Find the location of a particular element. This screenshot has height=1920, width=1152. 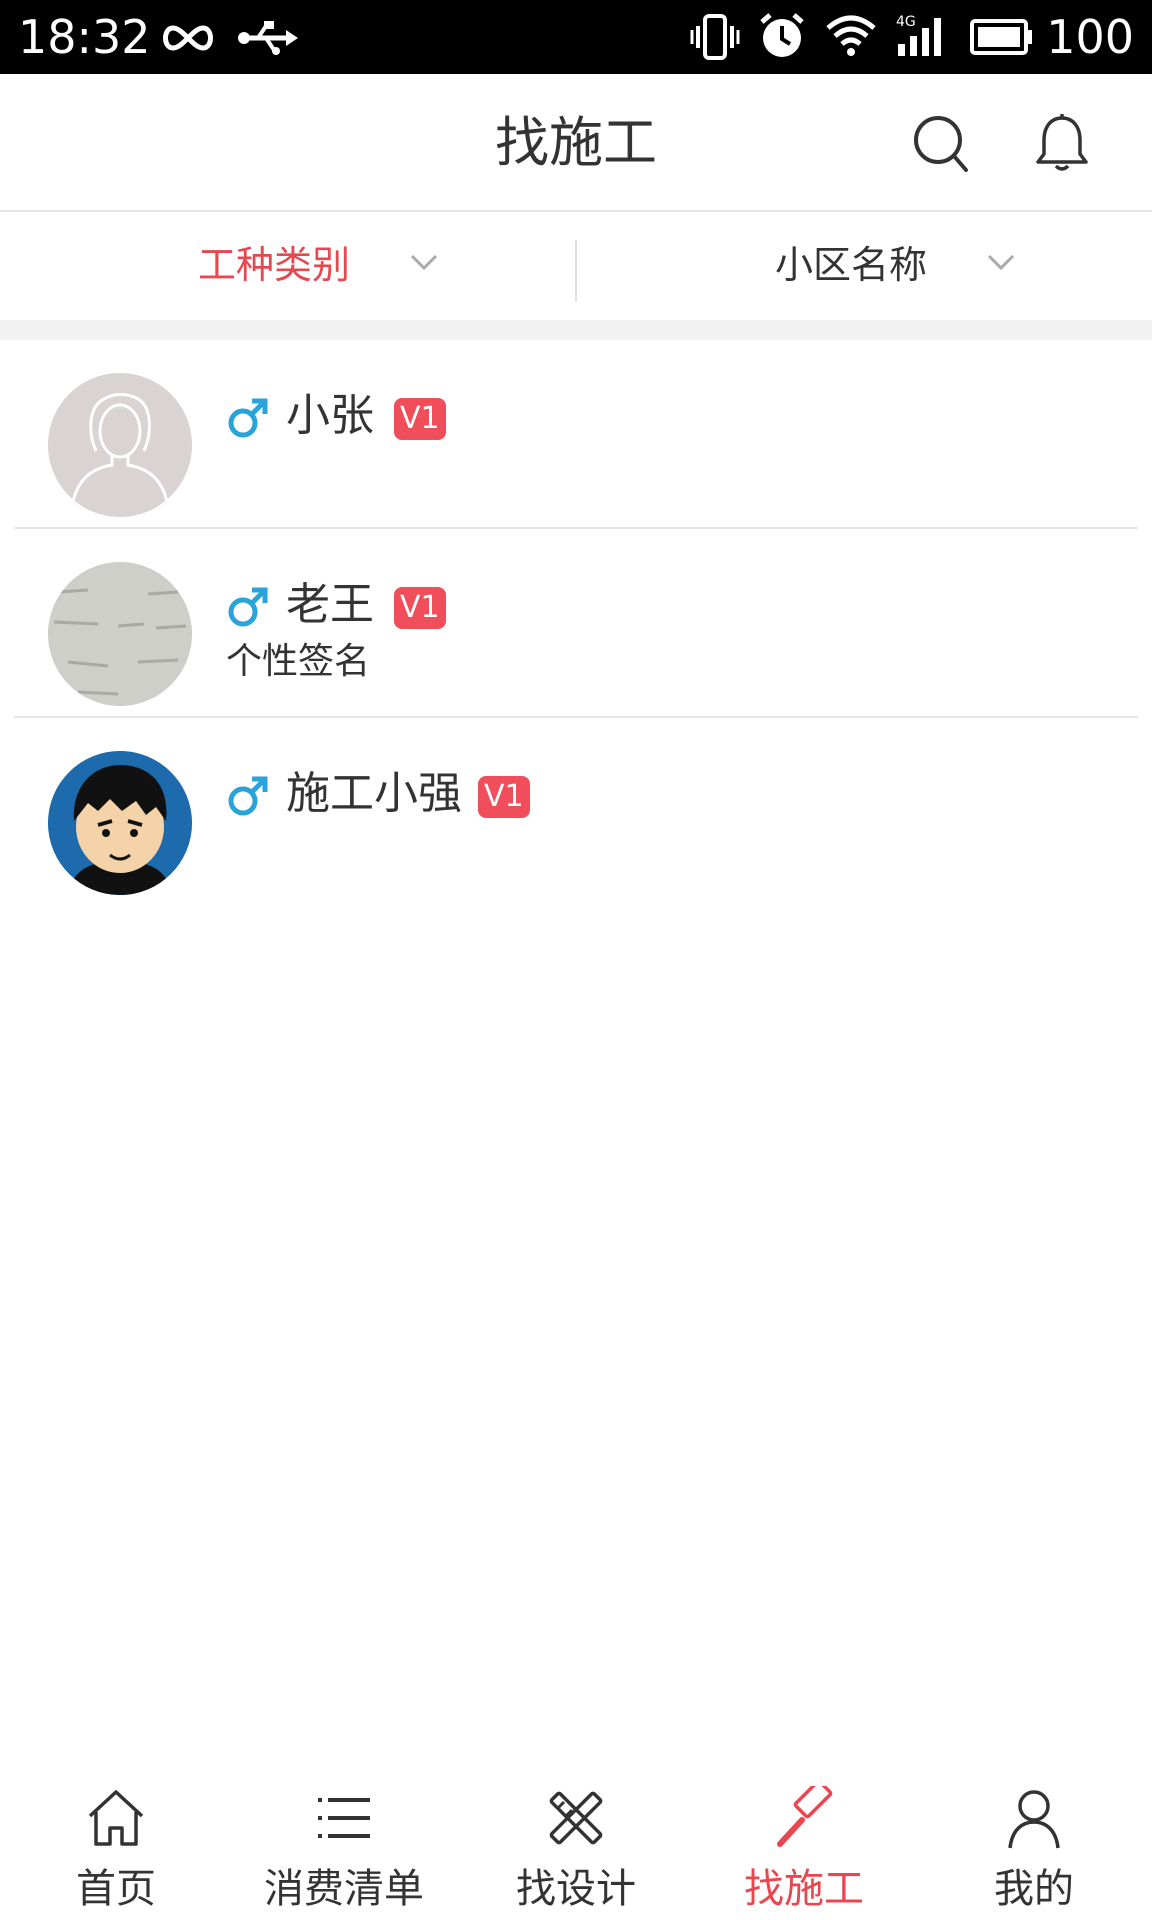

bottom-nav: 首页 消费清单 找设计 找施工 我的 is located at coordinates (576, 1836).